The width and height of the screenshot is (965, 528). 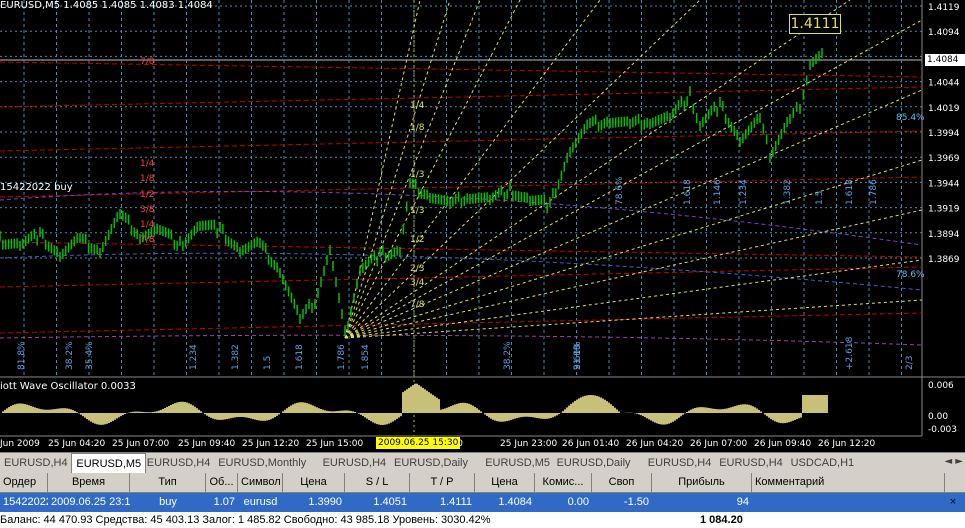 I want to click on price-tick-label: 1.3969, so click(x=944, y=159).